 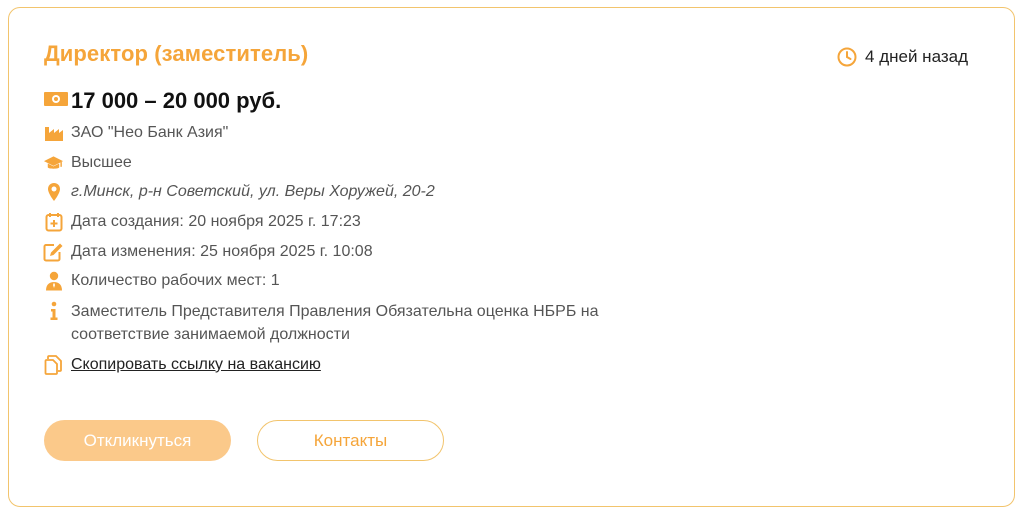 What do you see at coordinates (175, 281) in the screenshot?
I see `workplaces-count: Количество рабочих мест: 1` at bounding box center [175, 281].